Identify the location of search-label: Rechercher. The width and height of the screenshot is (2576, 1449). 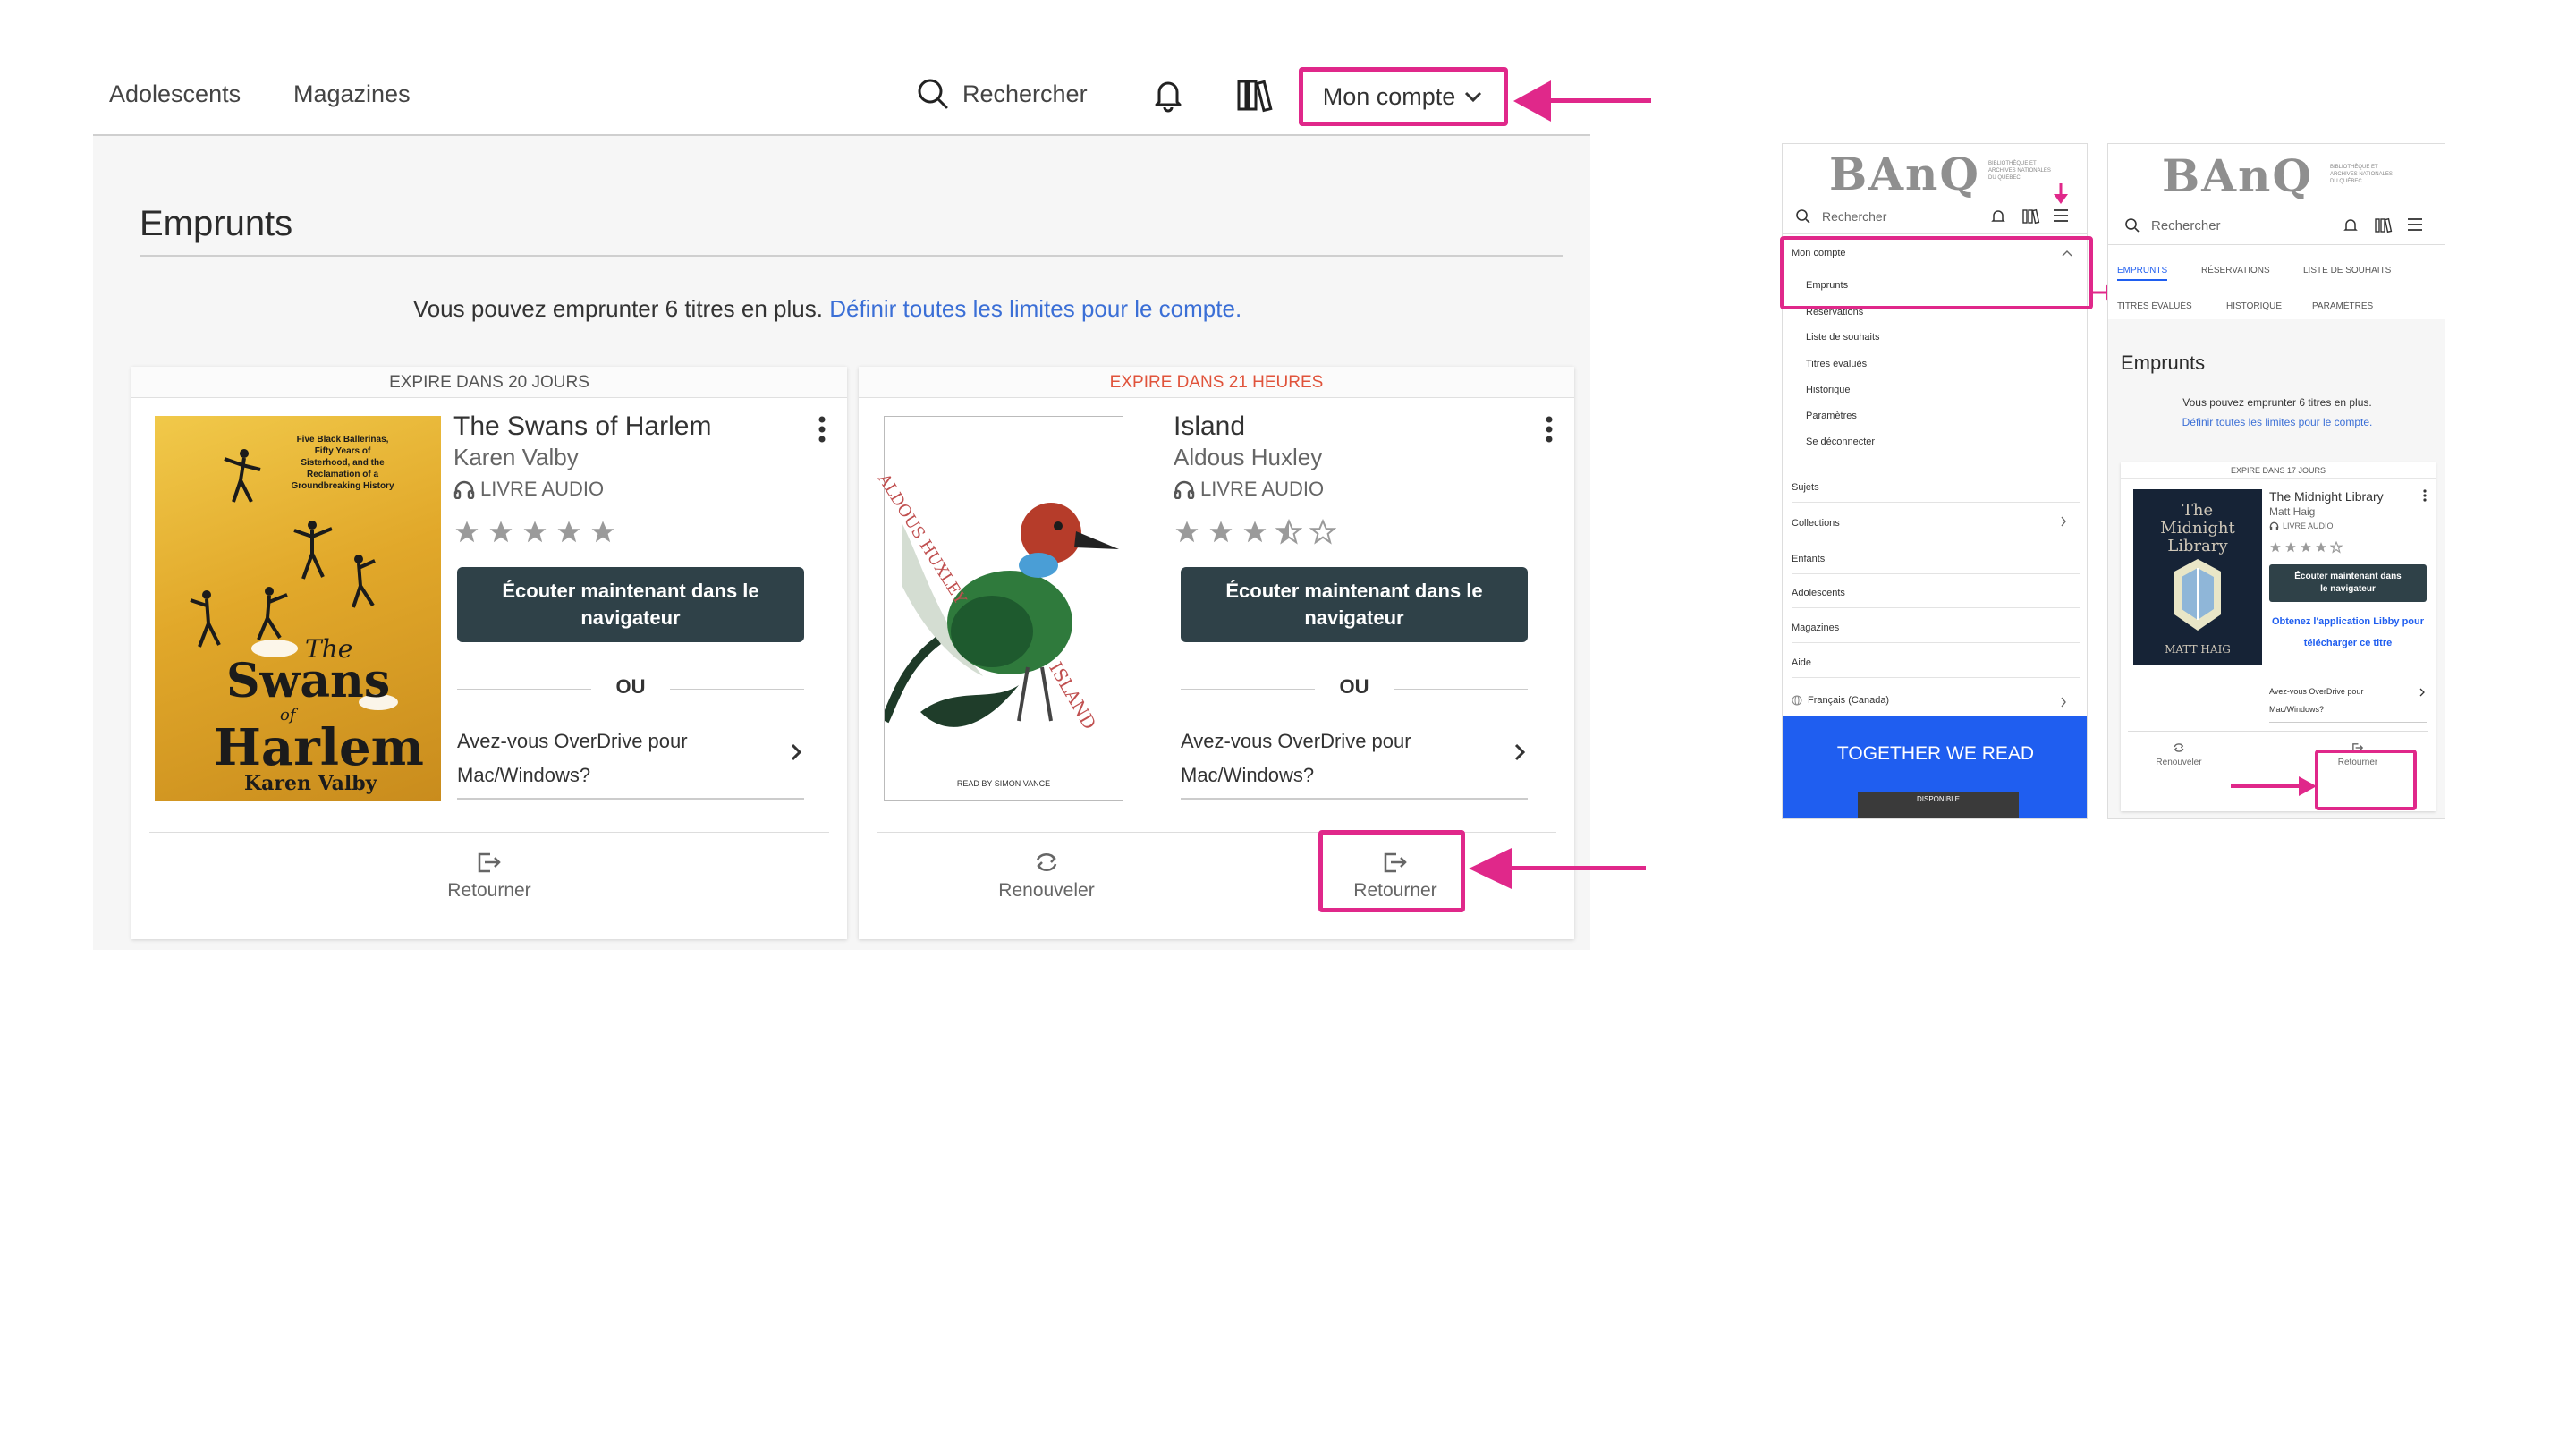
(1854, 216).